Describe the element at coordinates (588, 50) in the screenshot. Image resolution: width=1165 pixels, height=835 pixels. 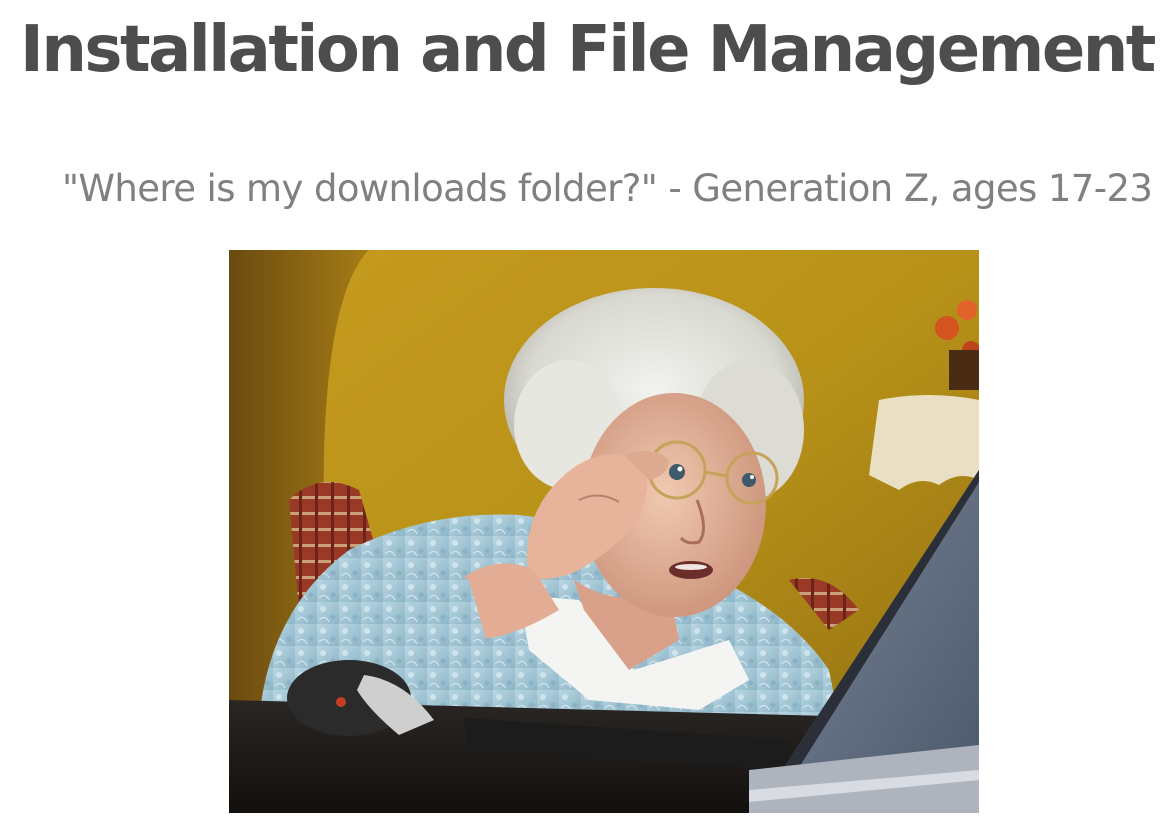
I see `slide-title: Installation and File Management` at that location.